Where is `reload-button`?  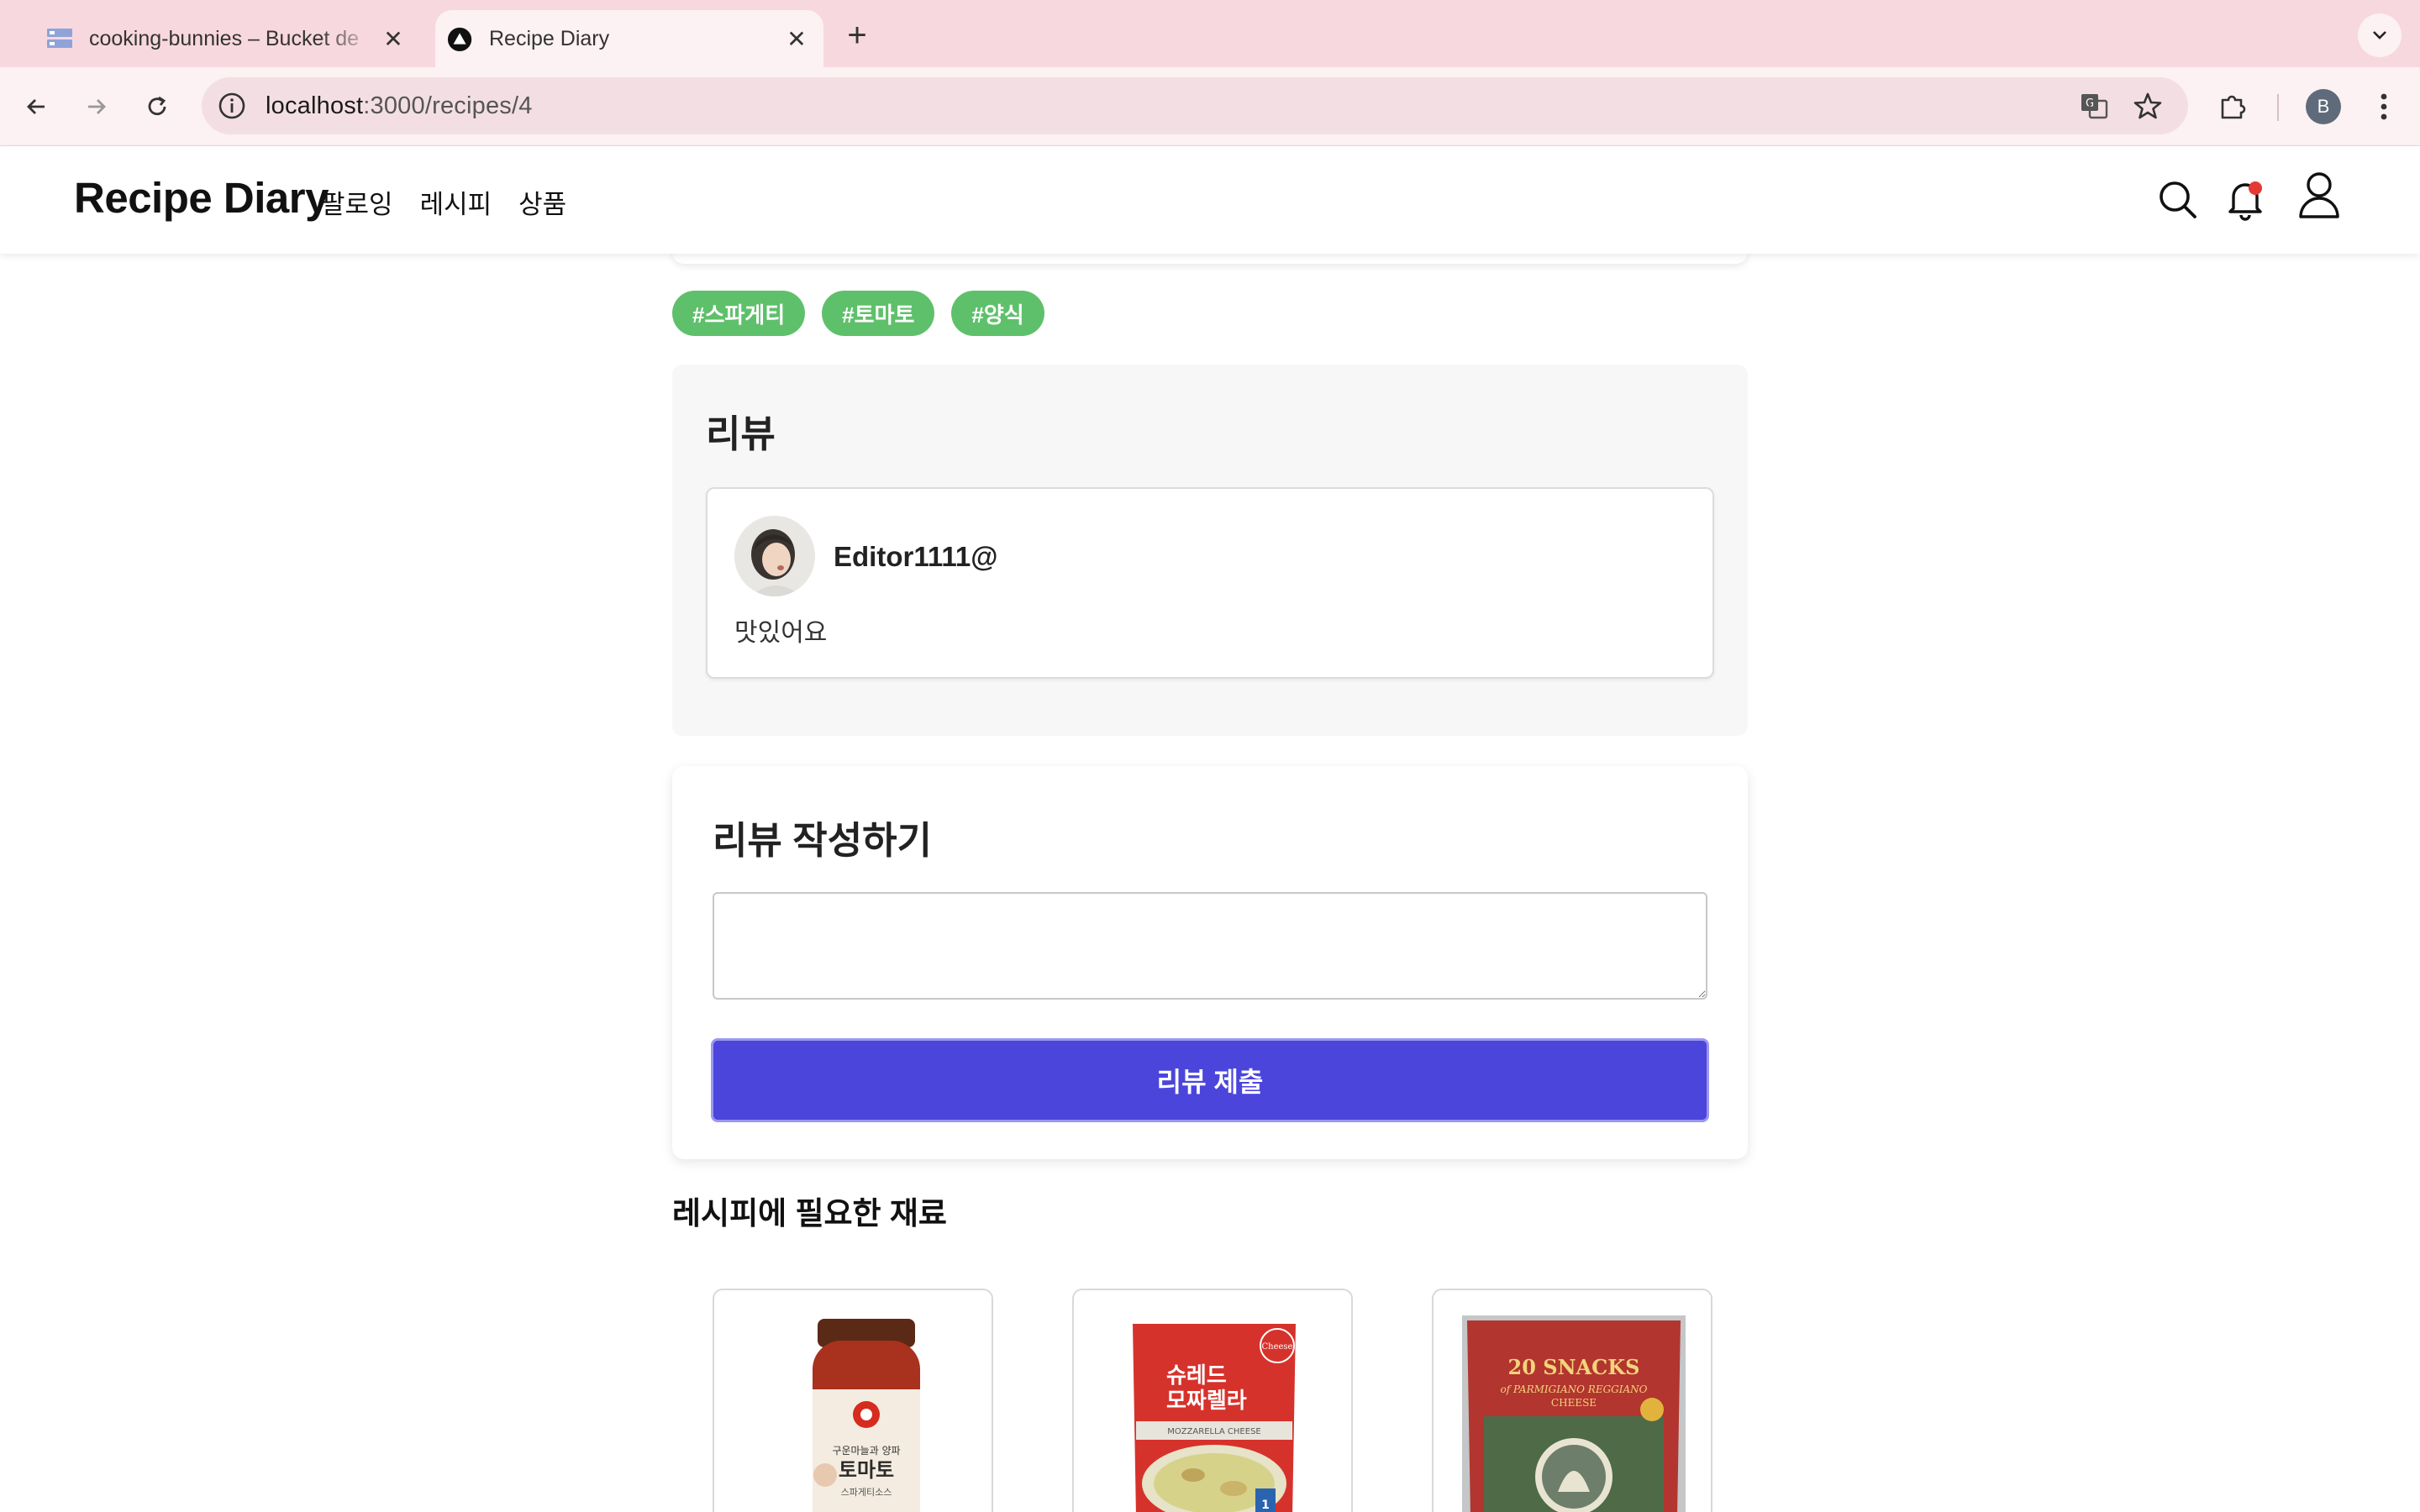
reload-button is located at coordinates (157, 107).